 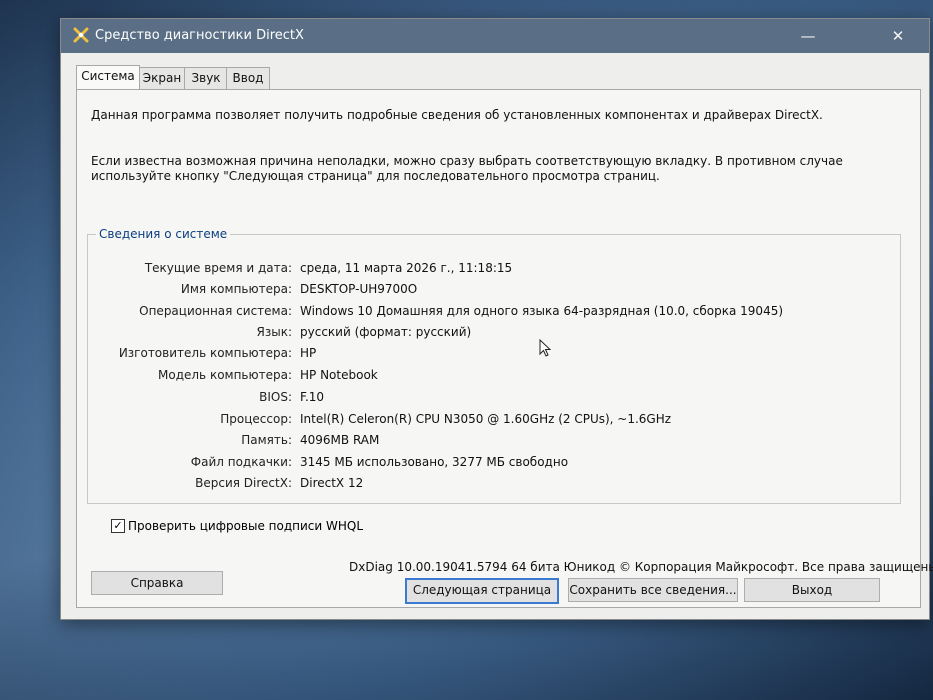 What do you see at coordinates (482, 591) in the screenshot?
I see `next-page-button: Следующая страница` at bounding box center [482, 591].